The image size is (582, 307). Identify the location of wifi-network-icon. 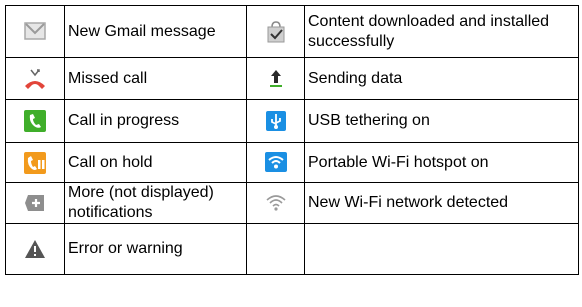
(276, 203).